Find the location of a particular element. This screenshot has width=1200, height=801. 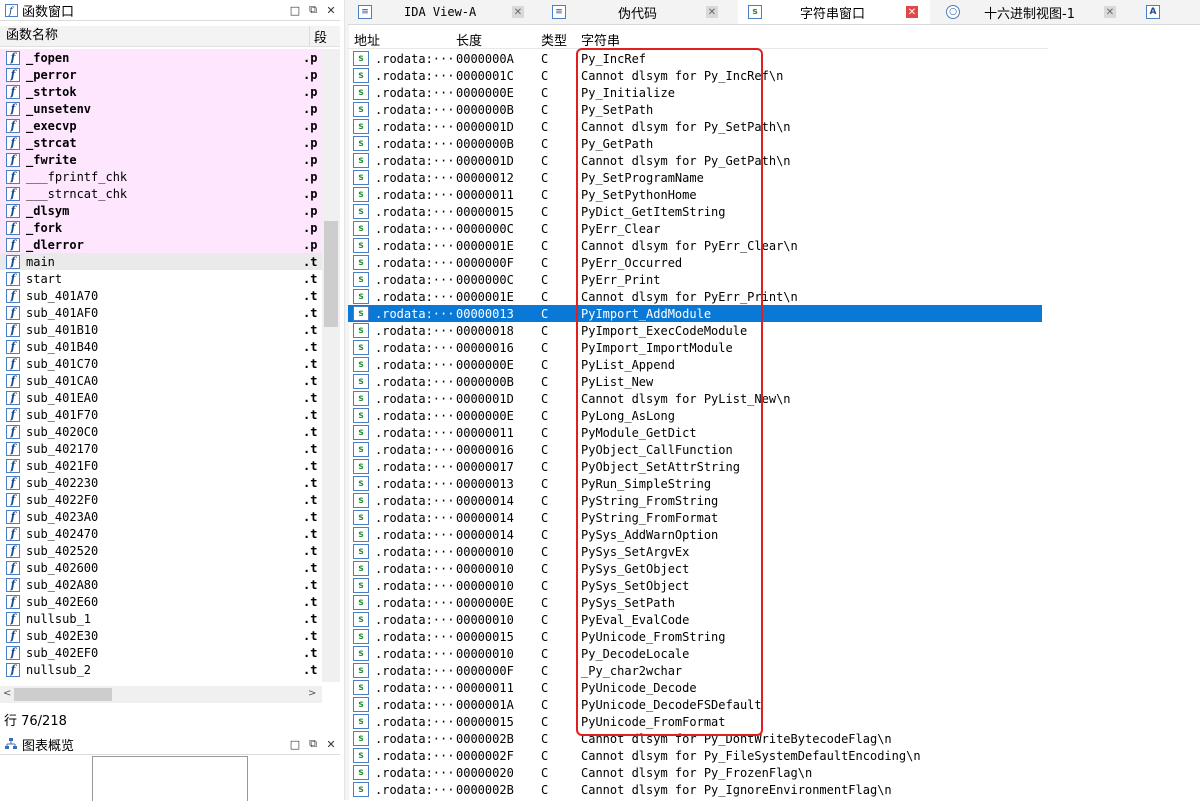

string-row: s .rodata:··· 0000000E C Py_Initialize is located at coordinates (774, 92).